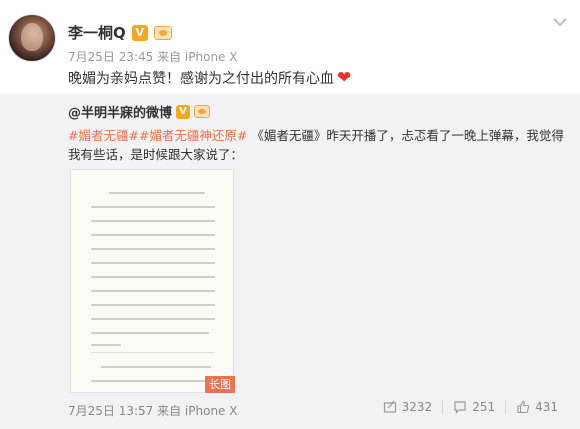 The height and width of the screenshot is (429, 580). What do you see at coordinates (193, 135) in the screenshot?
I see `hashtag-link: #媚者无疆神还原#` at bounding box center [193, 135].